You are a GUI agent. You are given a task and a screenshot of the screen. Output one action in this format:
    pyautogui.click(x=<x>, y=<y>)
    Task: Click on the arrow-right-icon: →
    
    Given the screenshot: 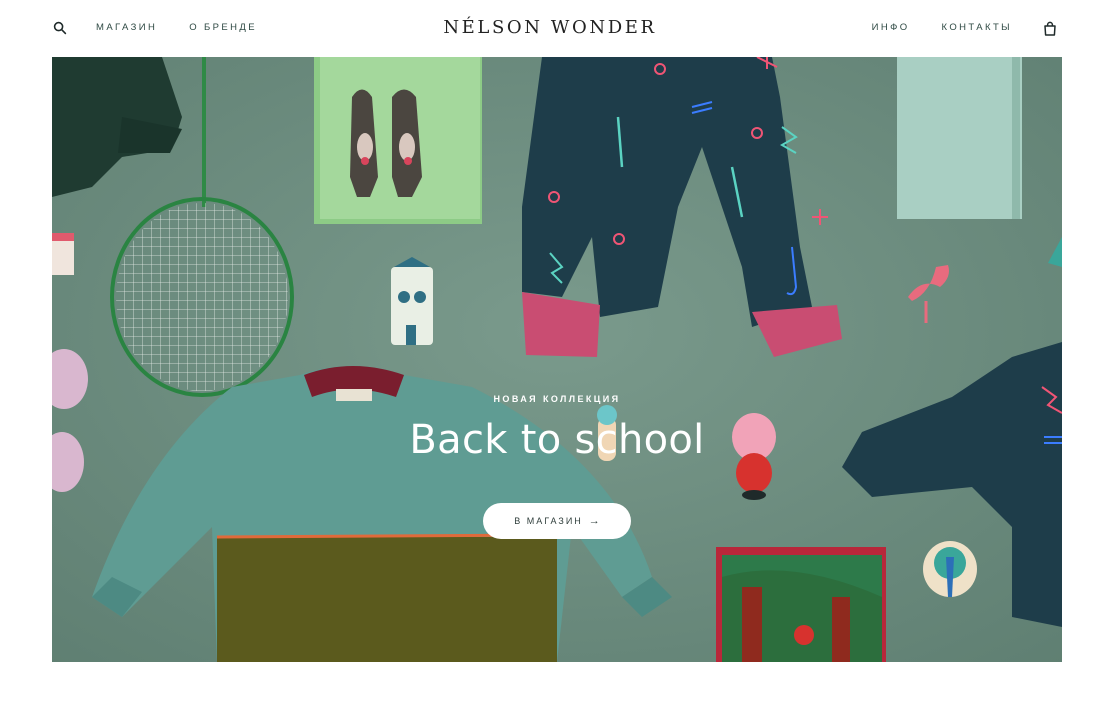 What is the action you would take?
    pyautogui.click(x=594, y=521)
    